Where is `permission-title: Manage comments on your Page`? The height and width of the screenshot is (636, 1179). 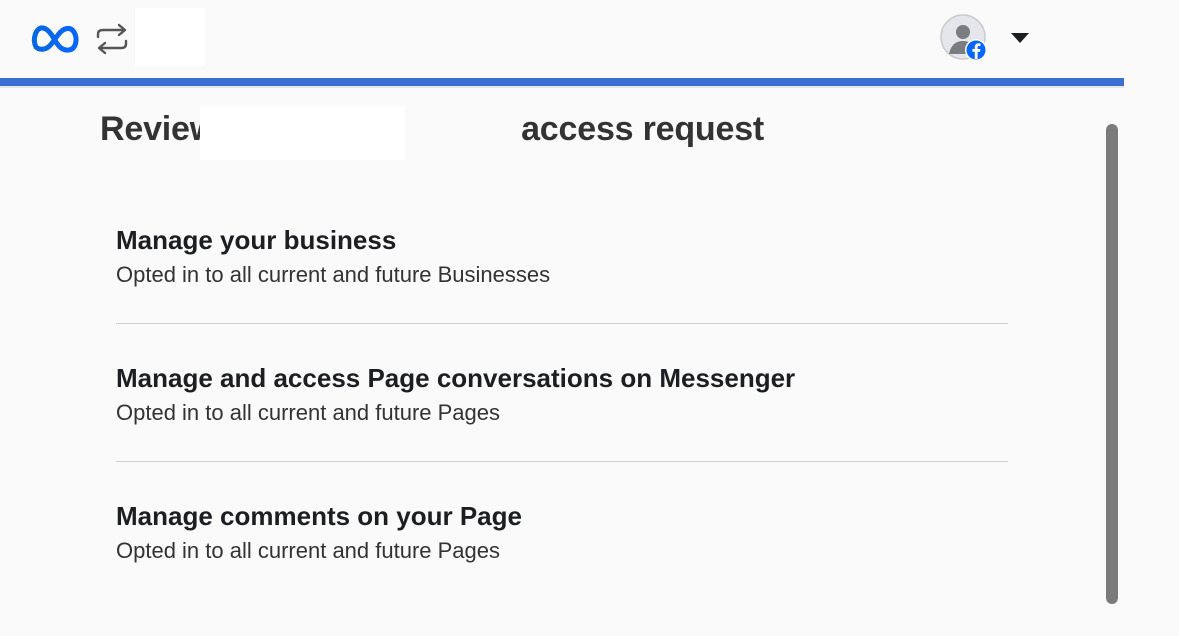
permission-title: Manage comments on your Page is located at coordinates (319, 516).